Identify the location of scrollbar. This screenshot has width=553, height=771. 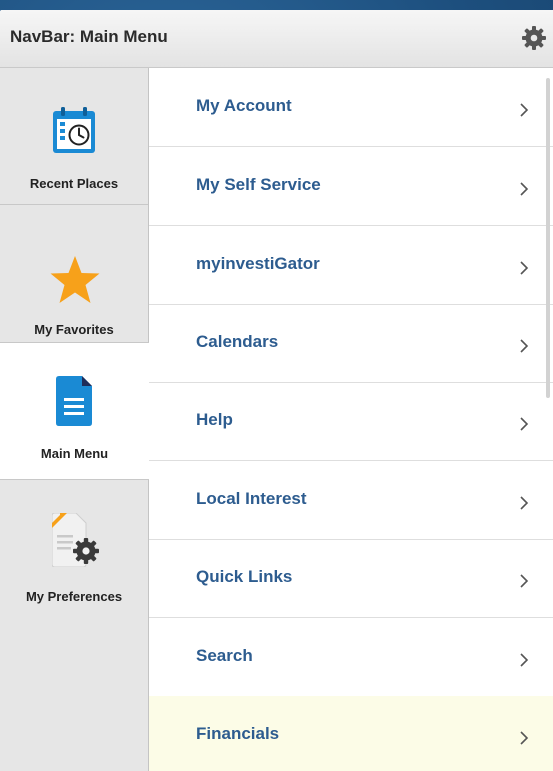
(548, 238).